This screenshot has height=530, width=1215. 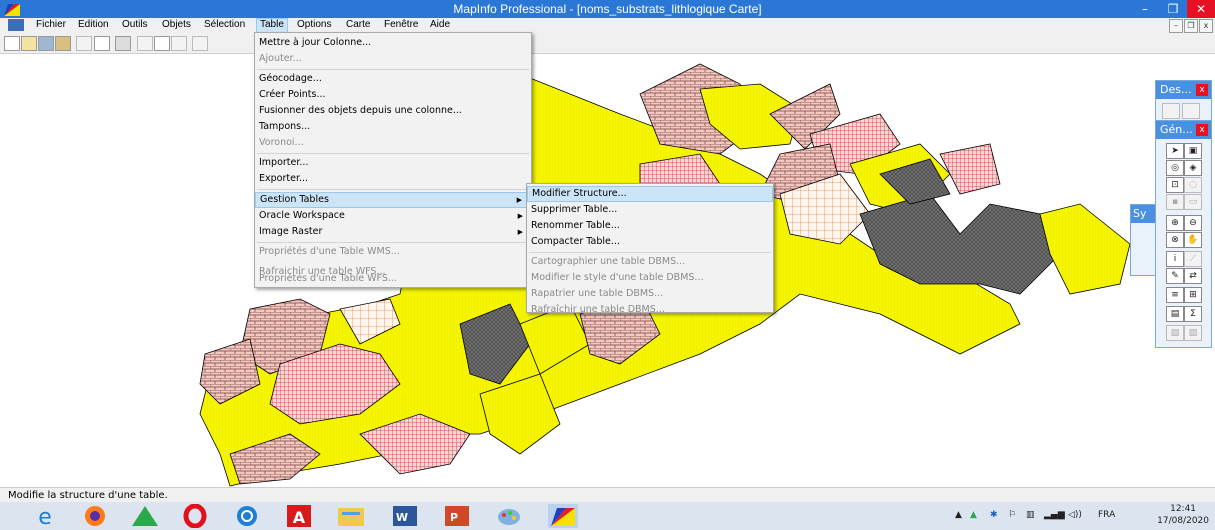 I want to click on paste-icon, so click(x=179, y=43).